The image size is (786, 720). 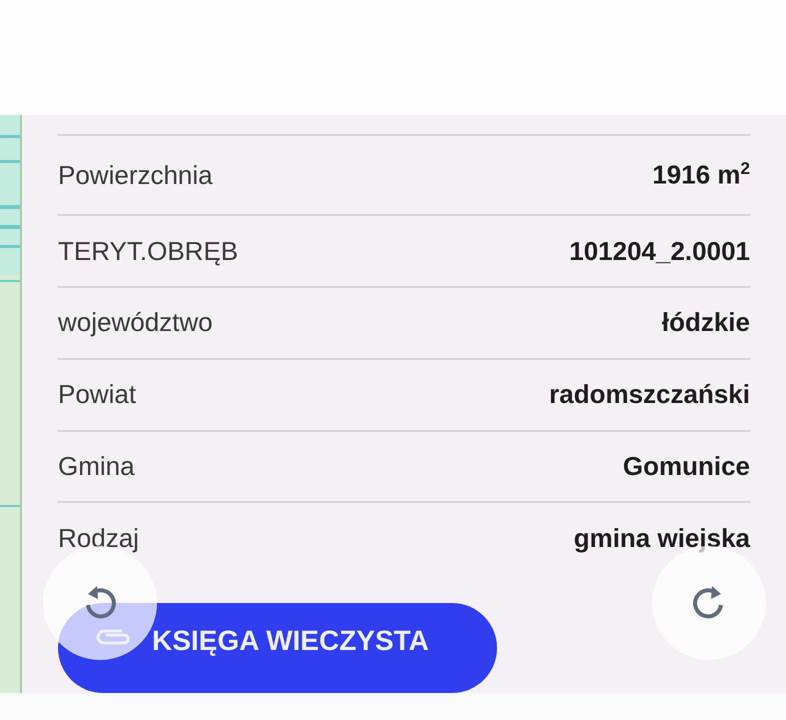 I want to click on field-value: 1916 m$^{2}$, so click(x=701, y=175).